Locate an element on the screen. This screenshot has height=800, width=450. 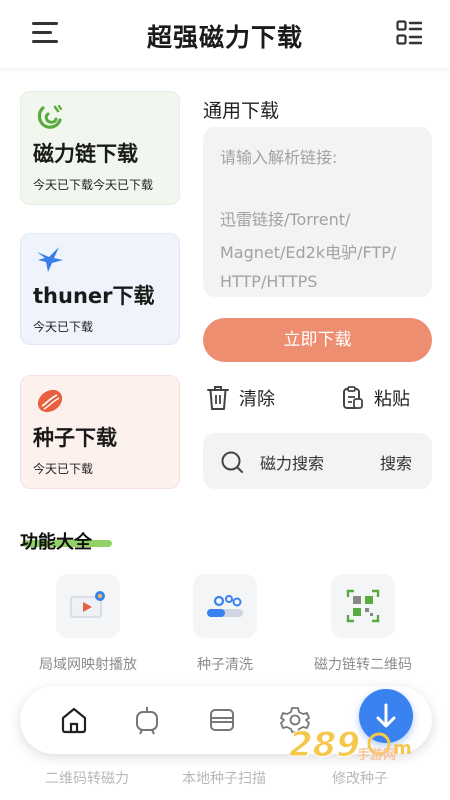
home-icon is located at coordinates (74, 720).